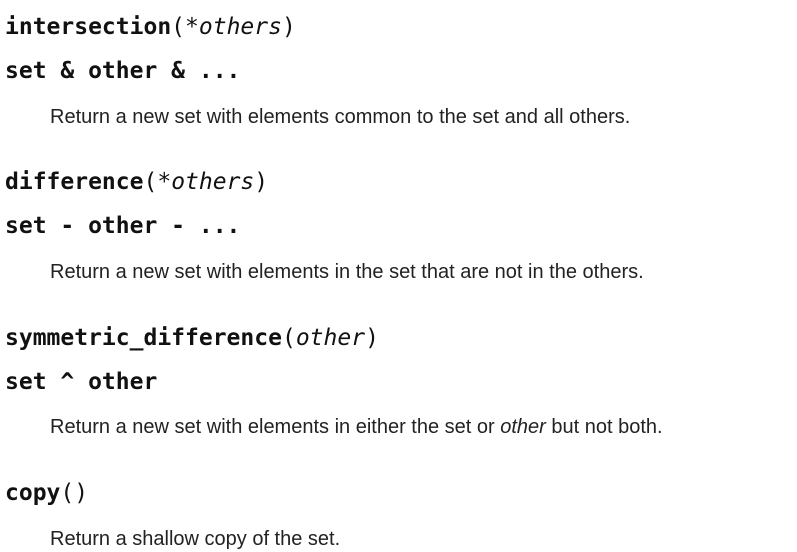  What do you see at coordinates (33, 493) in the screenshot?
I see `method-name: copy` at bounding box center [33, 493].